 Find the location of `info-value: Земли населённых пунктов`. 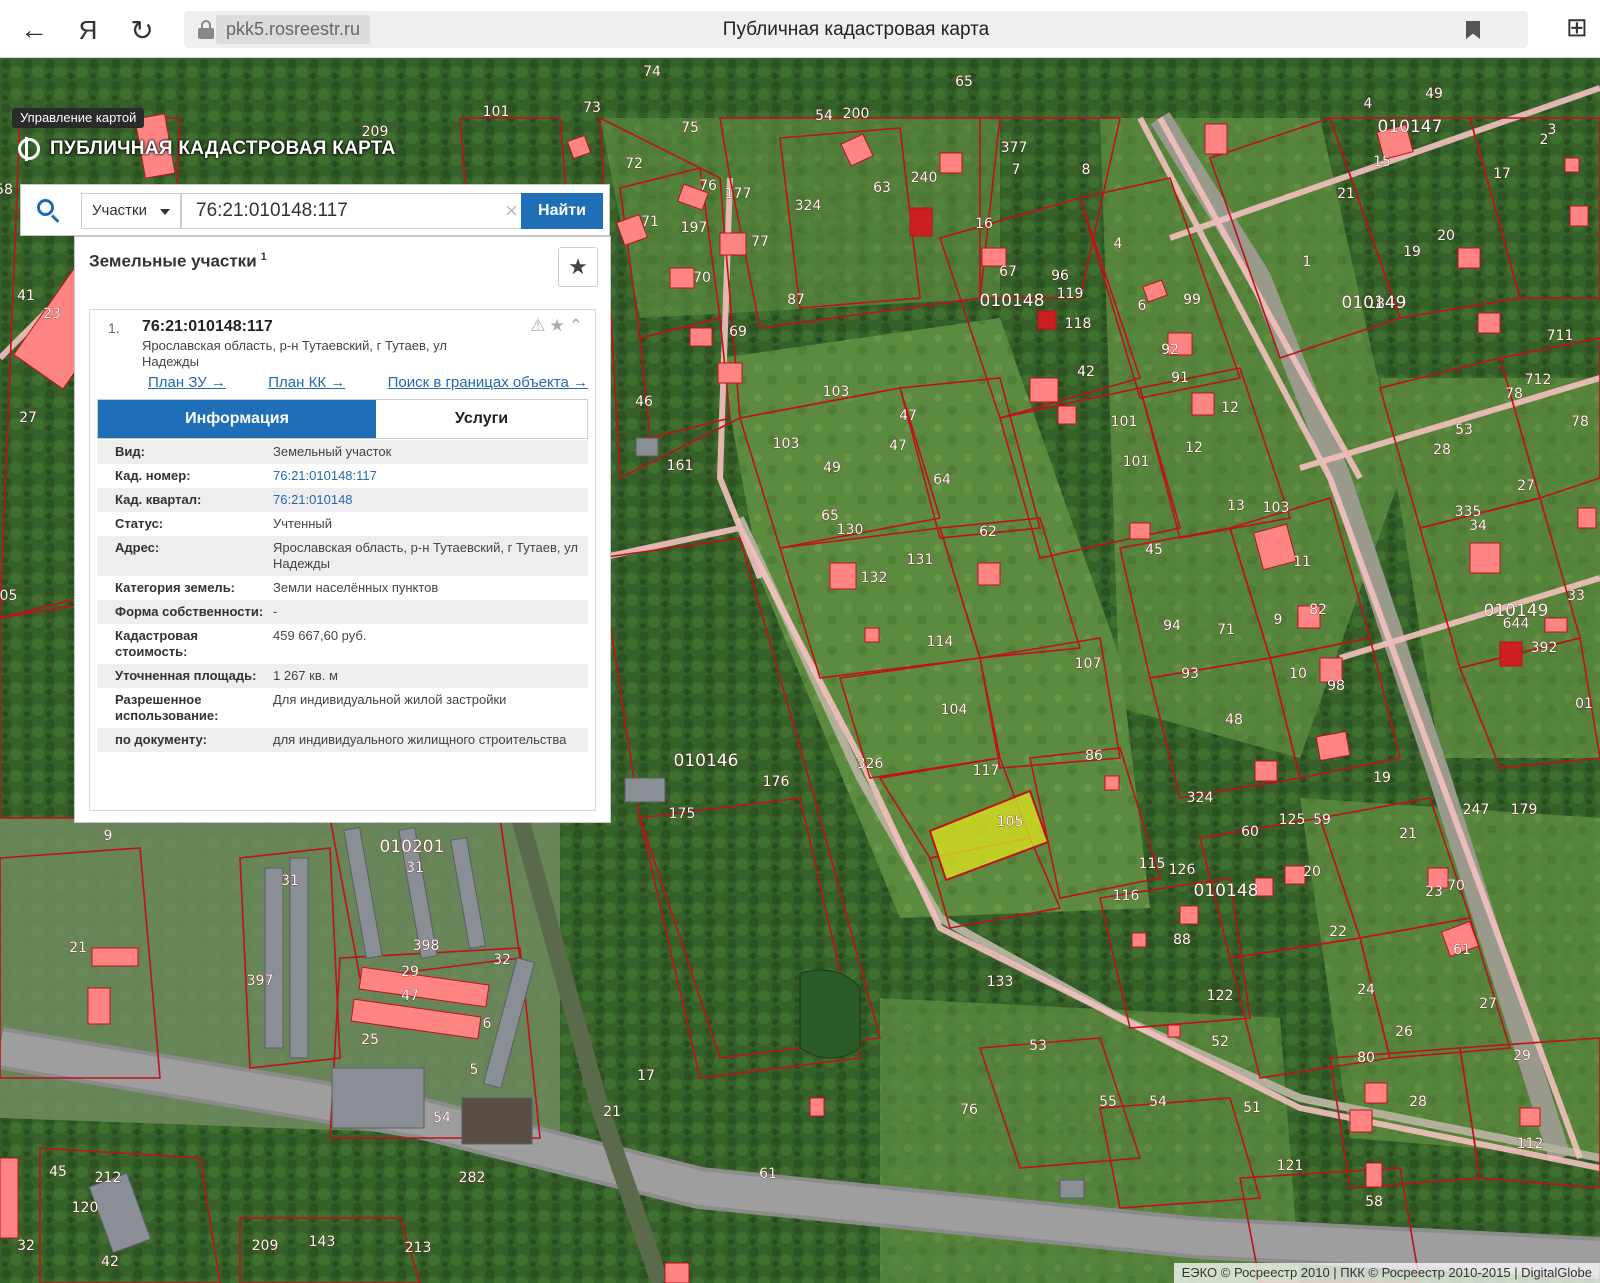

info-value: Земли населённых пунктов is located at coordinates (356, 587).